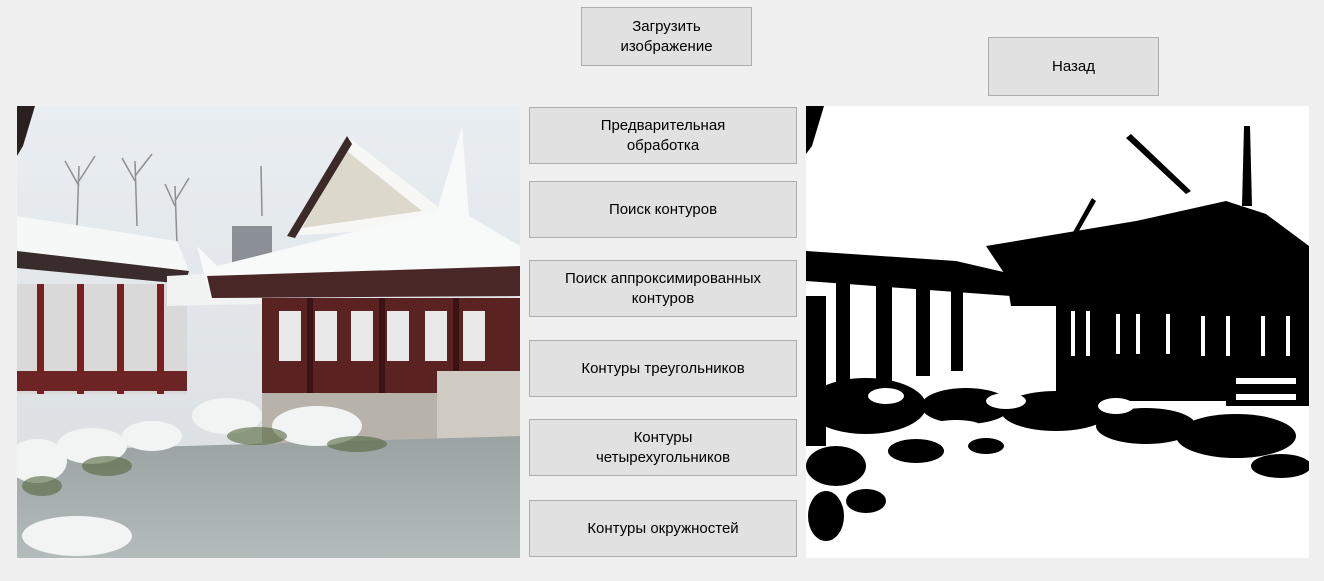 Image resolution: width=1324 pixels, height=581 pixels. I want to click on circle-contours-button: Контуры окружностей, so click(663, 528).